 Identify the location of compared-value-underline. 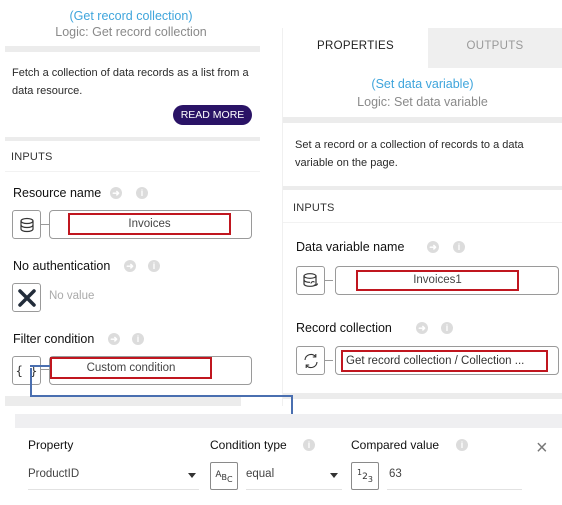
(454, 489).